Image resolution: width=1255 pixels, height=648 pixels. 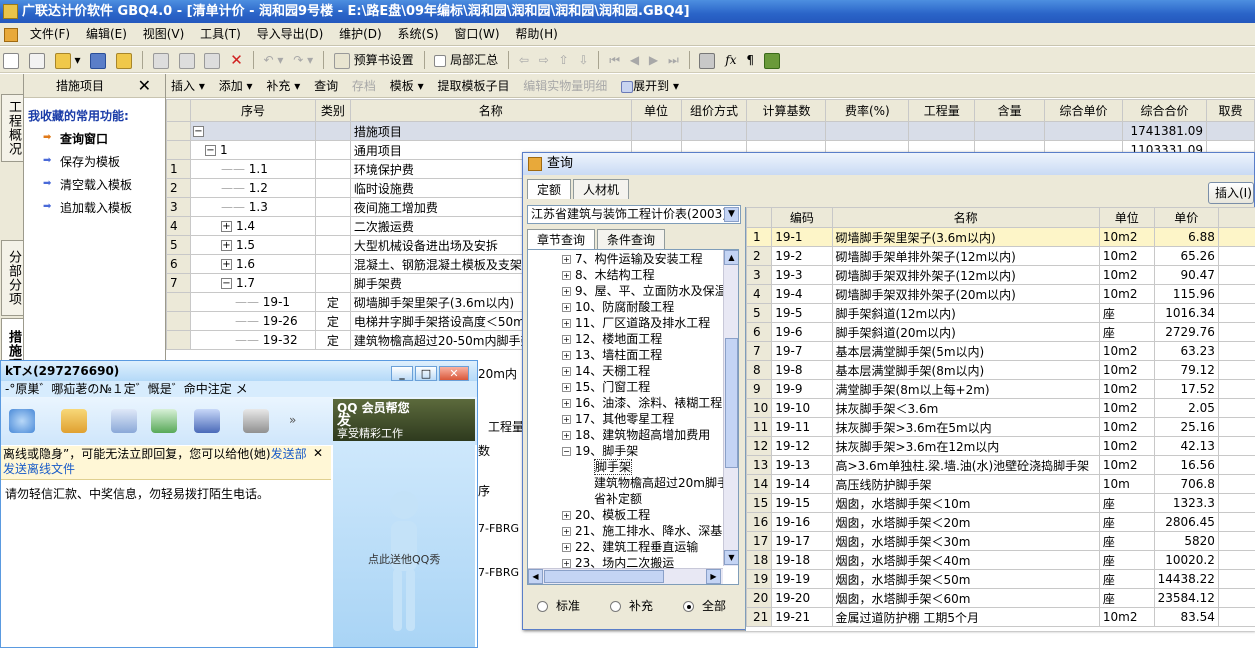 What do you see at coordinates (1000, 503) in the screenshot?
I see `table-row: 15 19-15 烟囱，水塔脚手架＜10m 座 1323.3` at bounding box center [1000, 503].